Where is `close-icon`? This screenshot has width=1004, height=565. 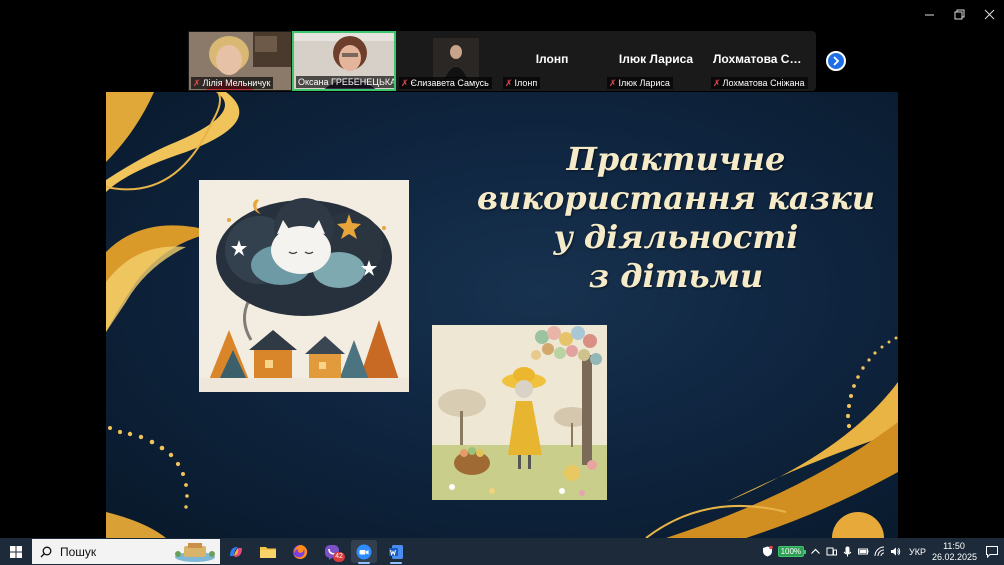 close-icon is located at coordinates (989, 14).